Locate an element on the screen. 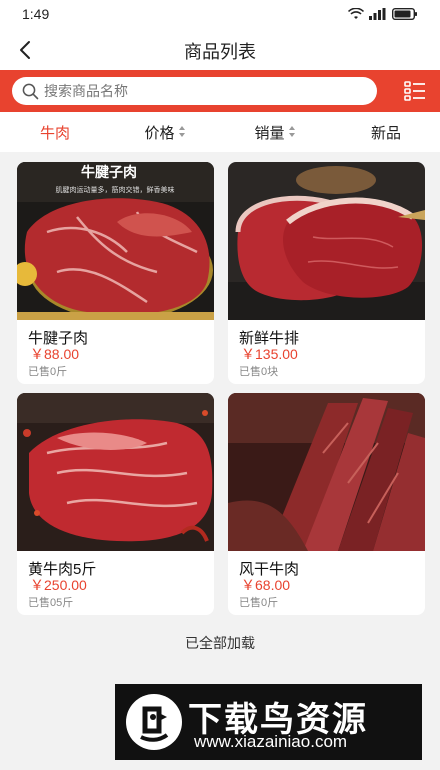 The width and height of the screenshot is (440, 770). nav-bar: 商品列表 is located at coordinates (220, 50).